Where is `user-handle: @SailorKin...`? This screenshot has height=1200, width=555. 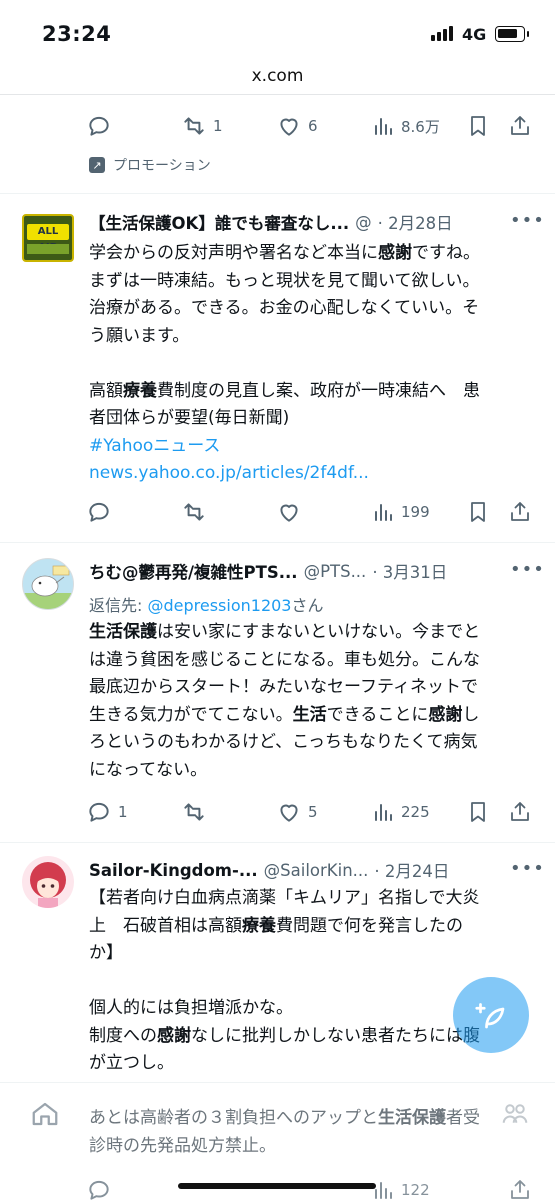
user-handle: @SailorKin... is located at coordinates (316, 870).